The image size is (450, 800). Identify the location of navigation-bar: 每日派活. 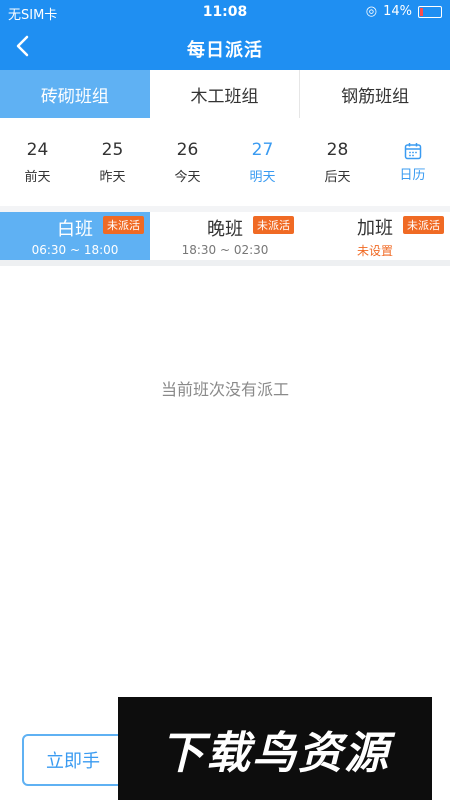
(225, 47).